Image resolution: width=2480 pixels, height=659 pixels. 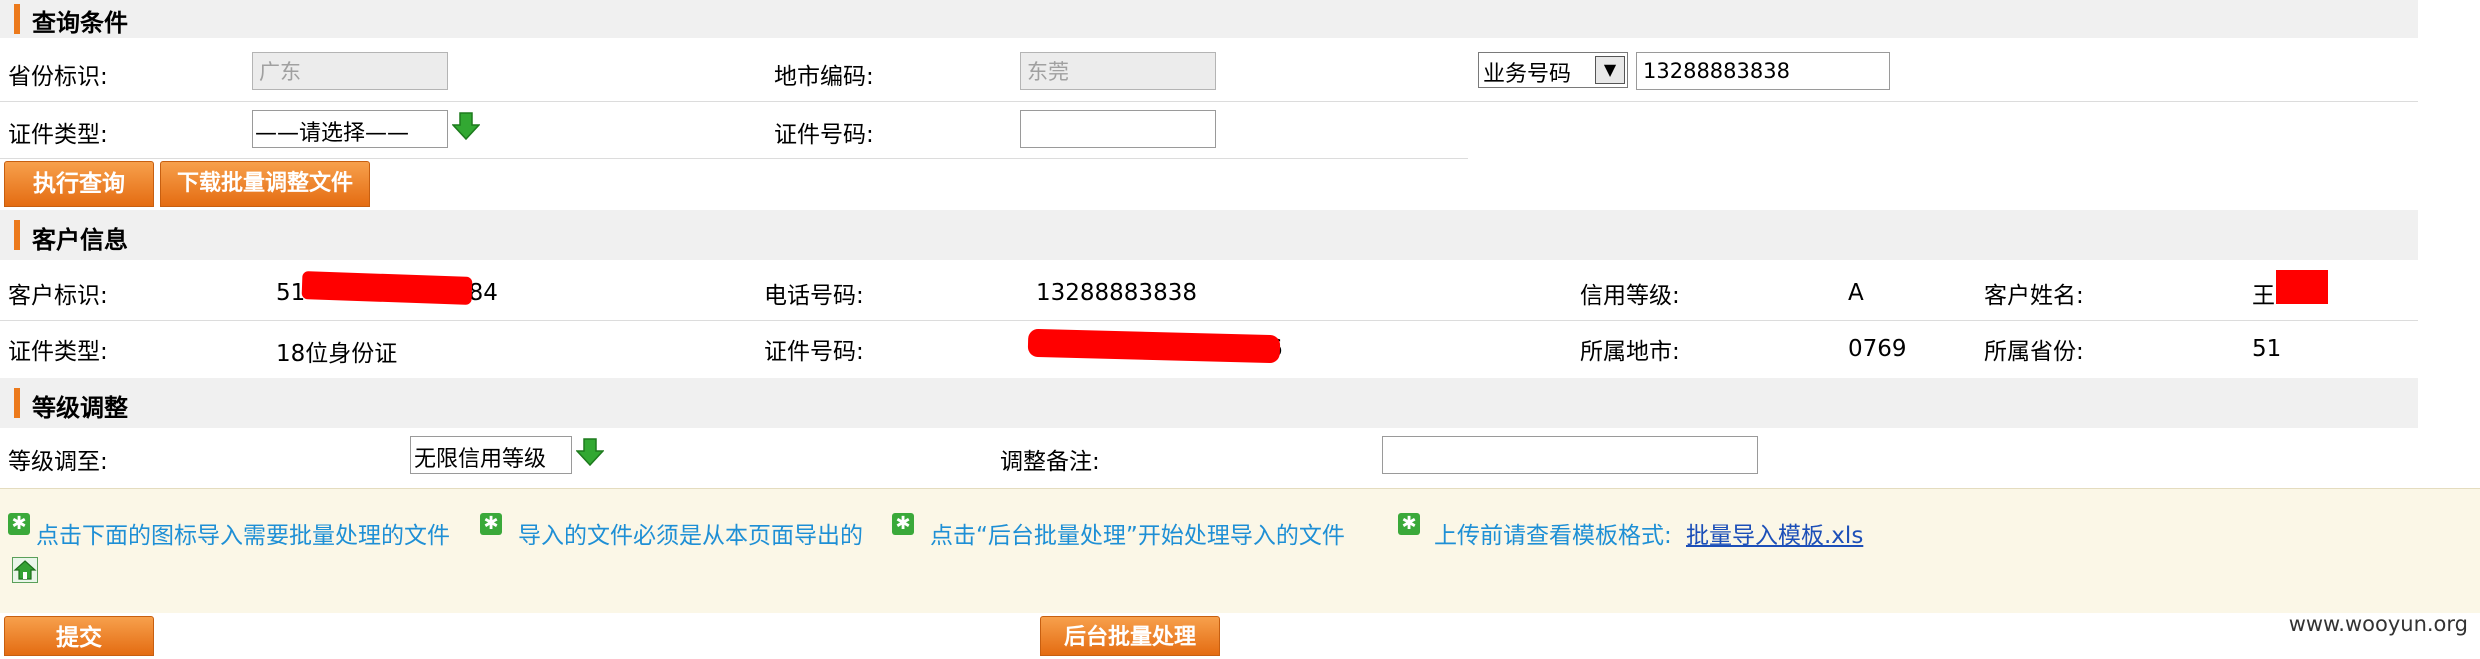 I want to click on chevron-down-icon: ▼, so click(x=1610, y=70).